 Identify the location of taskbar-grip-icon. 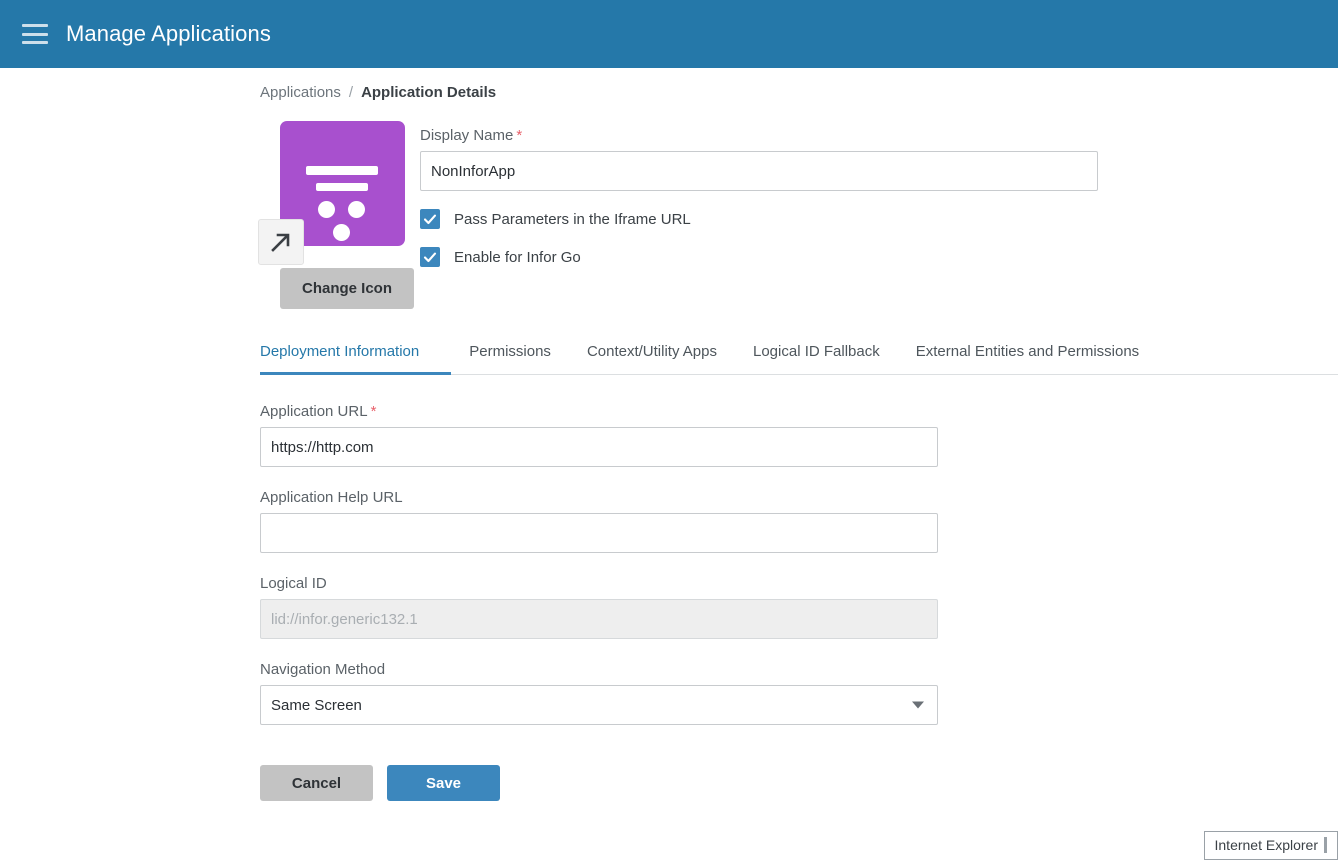
(1325, 845).